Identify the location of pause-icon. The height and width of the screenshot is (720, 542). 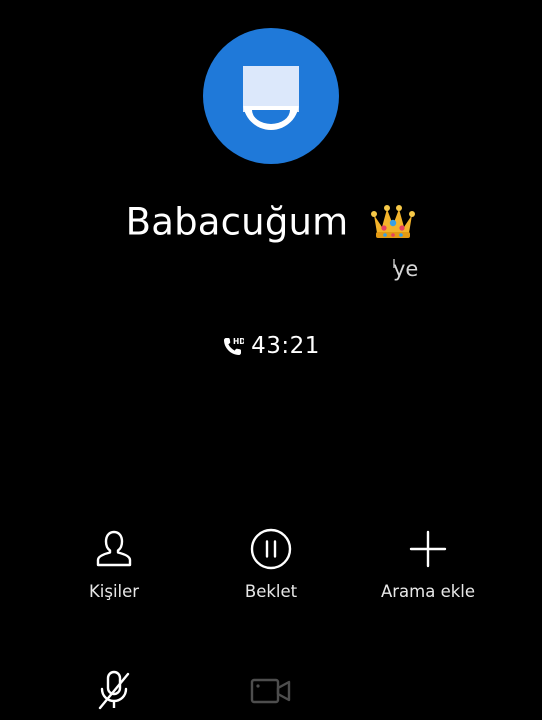
(271, 549).